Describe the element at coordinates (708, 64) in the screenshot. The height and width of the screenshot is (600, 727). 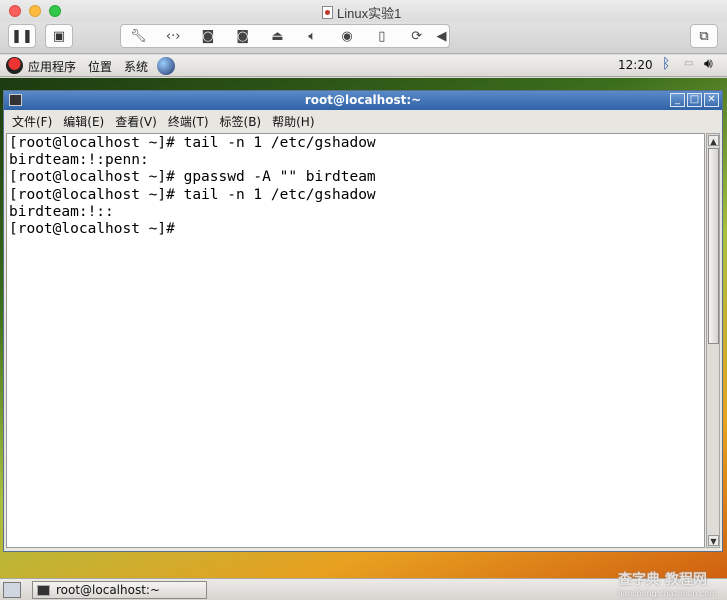
I see `volume-icon: 🔊︎` at that location.